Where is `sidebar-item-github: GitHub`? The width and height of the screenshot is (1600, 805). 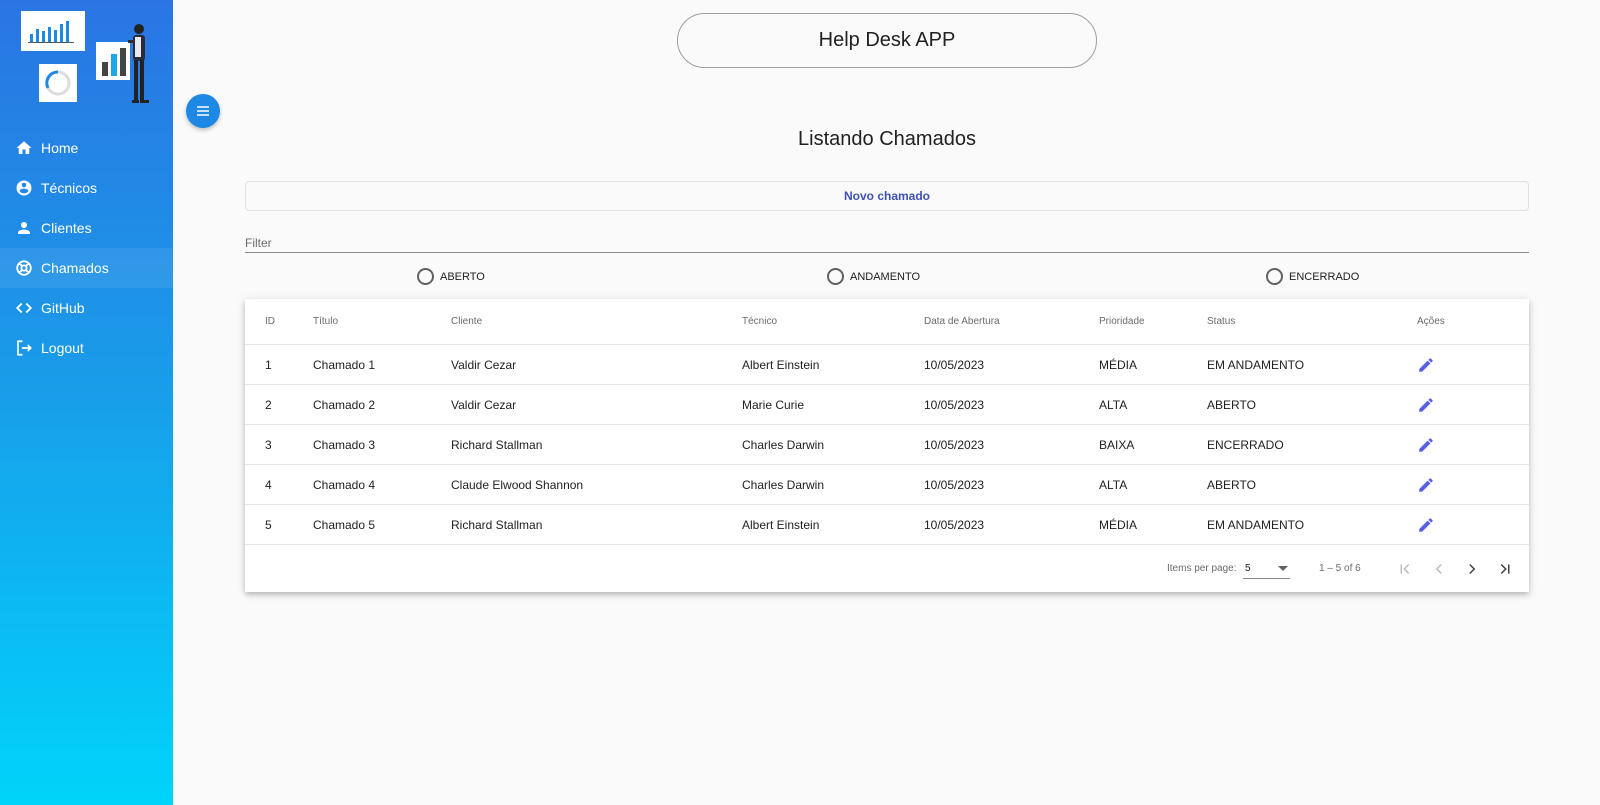
sidebar-item-github: GitHub is located at coordinates (86, 308).